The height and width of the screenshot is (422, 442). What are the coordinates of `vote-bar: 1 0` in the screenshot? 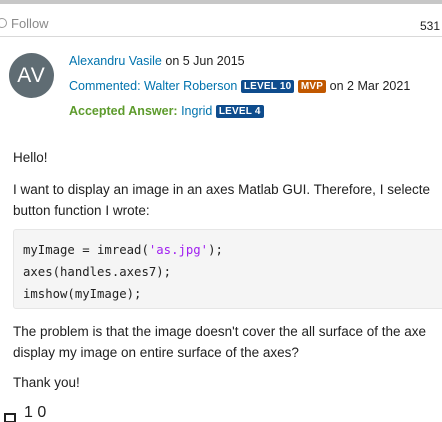 It's located at (25, 413).